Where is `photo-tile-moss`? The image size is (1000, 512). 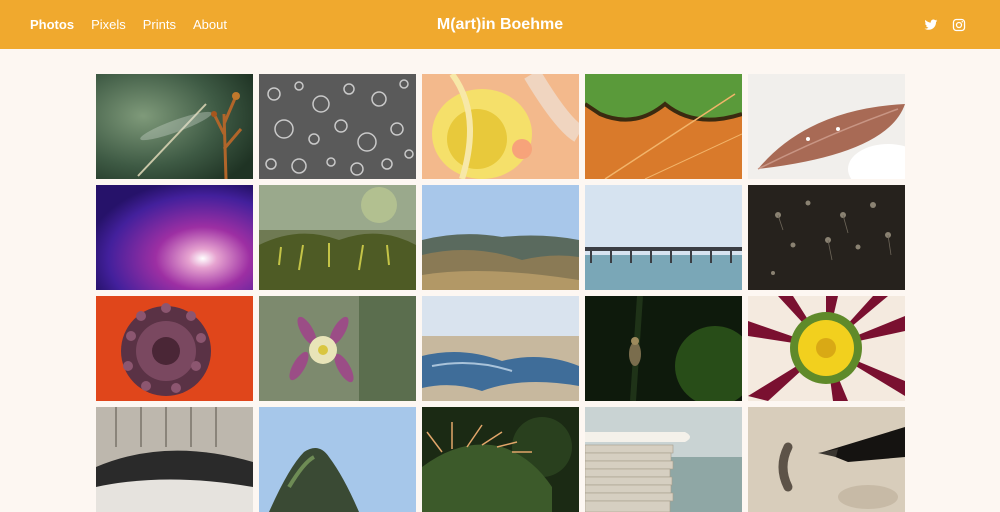
photo-tile-moss is located at coordinates (337, 237).